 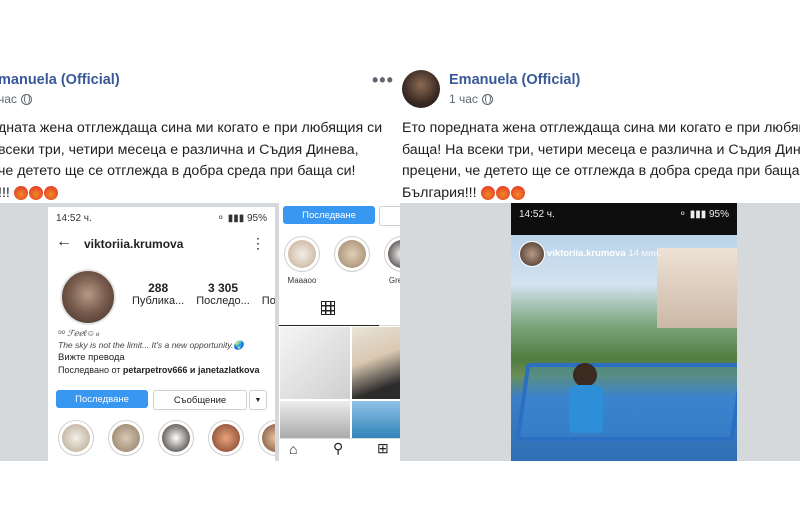 I want to click on bottom-nav: ⌂ ⚲ ⊞ ♡, so click(x=339, y=449).